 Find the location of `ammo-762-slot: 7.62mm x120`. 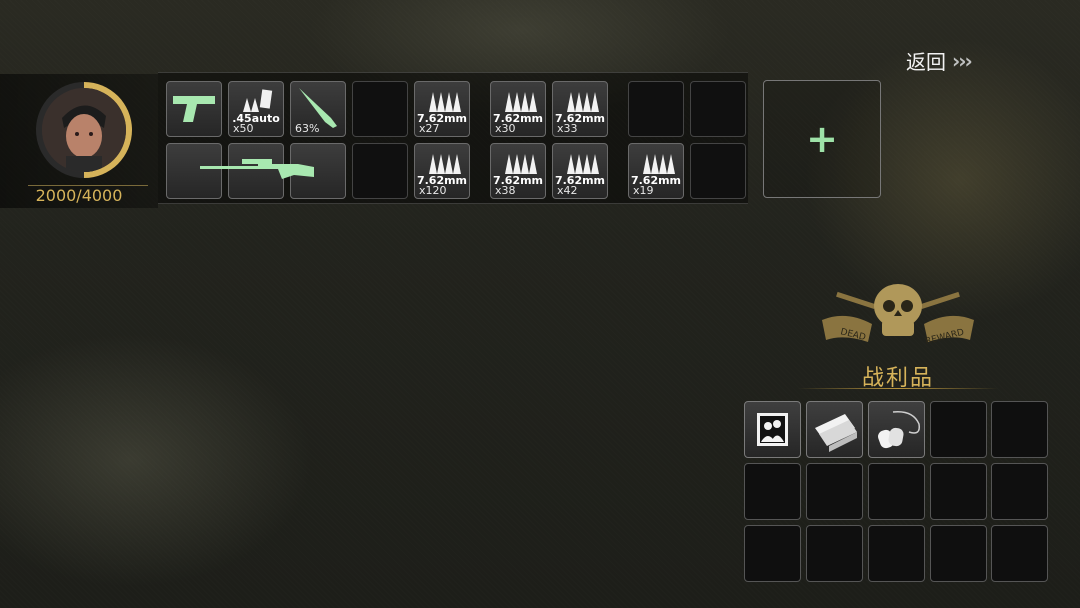

ammo-762-slot: 7.62mm x120 is located at coordinates (442, 171).